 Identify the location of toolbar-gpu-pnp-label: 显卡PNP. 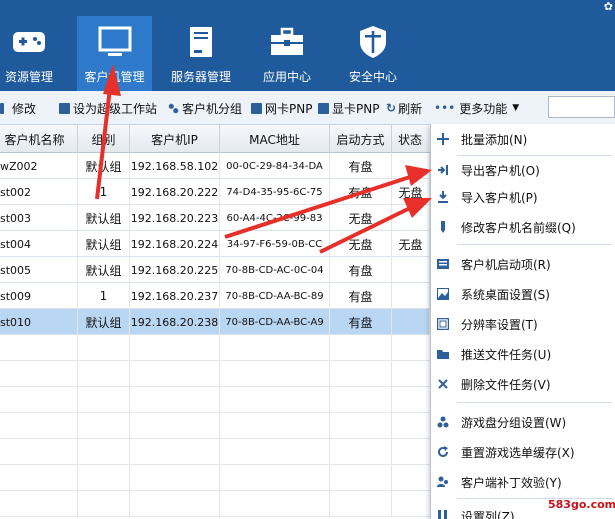
(356, 108).